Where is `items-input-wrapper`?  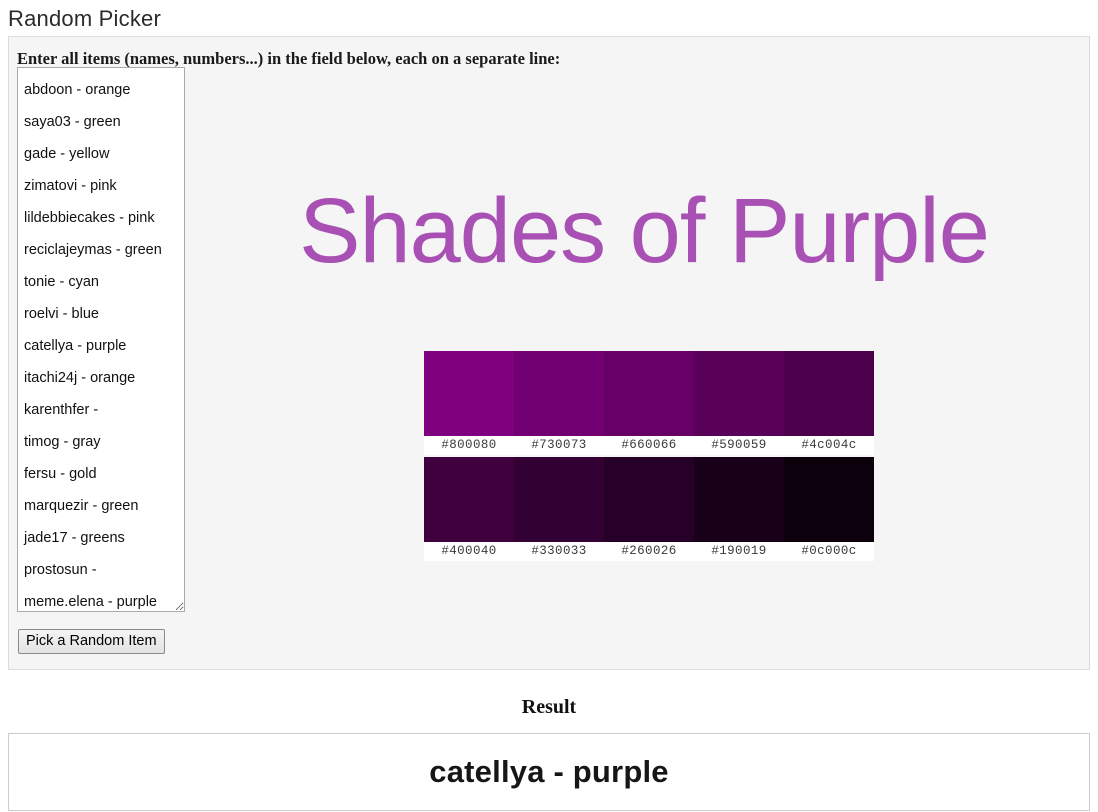
items-input-wrapper is located at coordinates (101, 342).